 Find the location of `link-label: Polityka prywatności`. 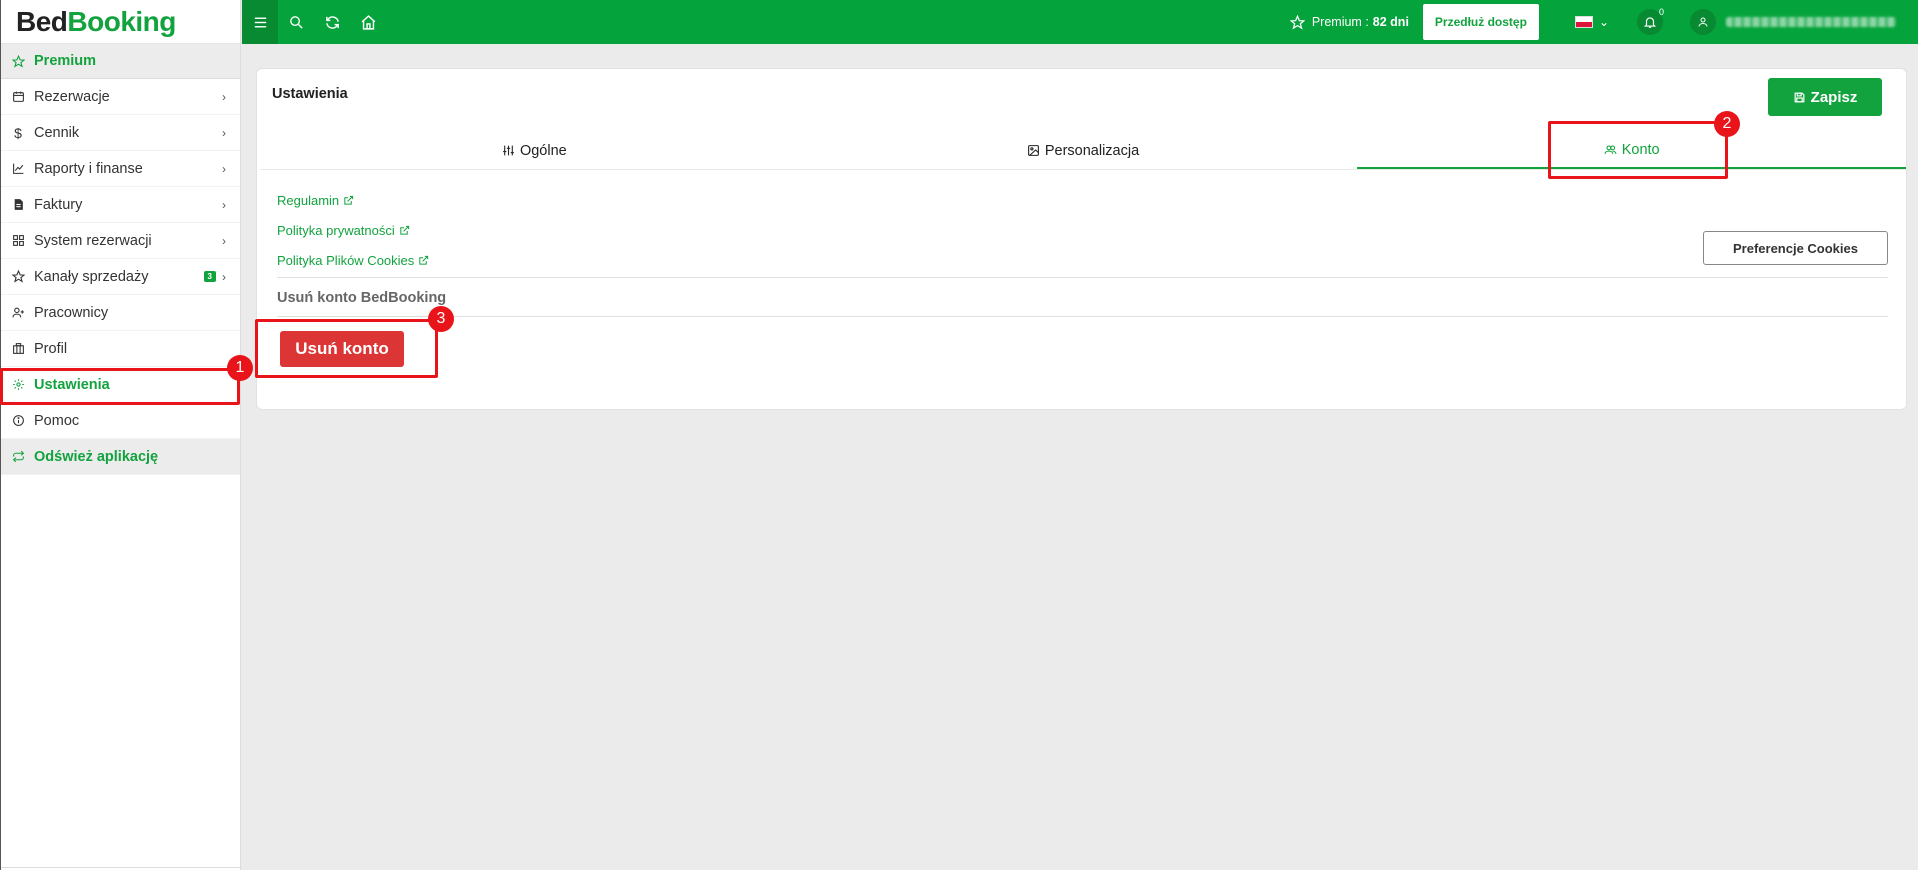

link-label: Polityka prywatności is located at coordinates (336, 230).